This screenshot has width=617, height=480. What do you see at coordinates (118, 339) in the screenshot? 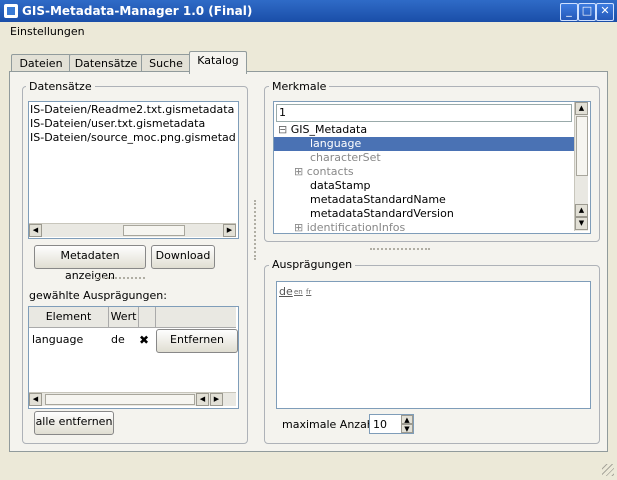
I see `row-value: de` at bounding box center [118, 339].